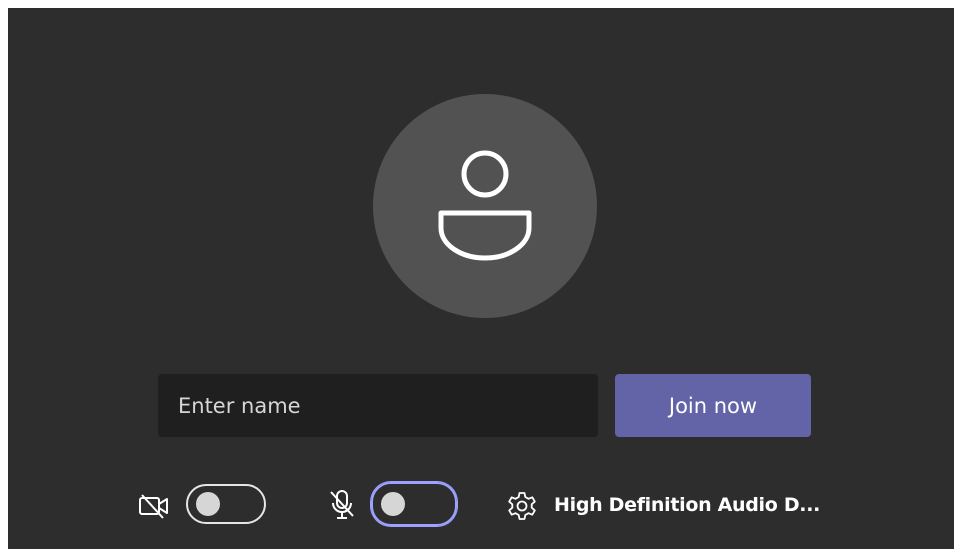 This screenshot has height=549, width=958. I want to click on camera-toggle-icon-button, so click(154, 506).